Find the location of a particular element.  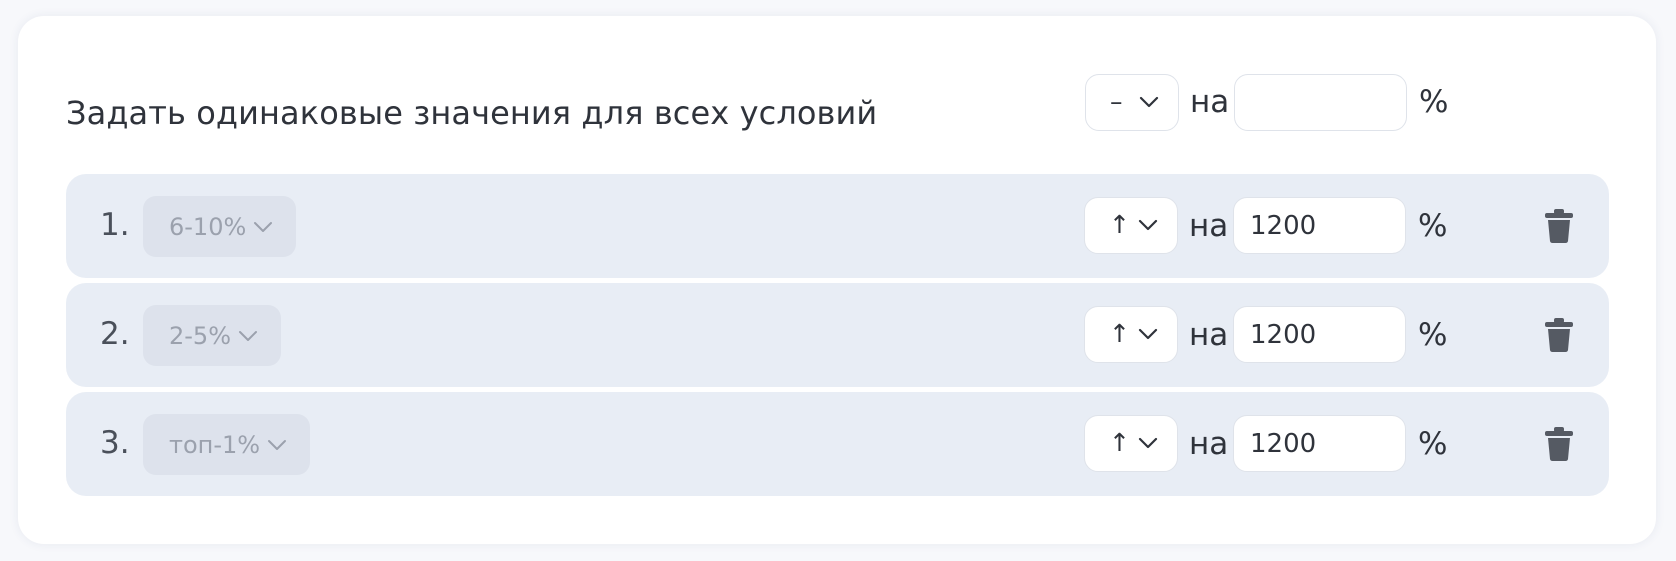

range-select: 2-5% is located at coordinates (212, 335).